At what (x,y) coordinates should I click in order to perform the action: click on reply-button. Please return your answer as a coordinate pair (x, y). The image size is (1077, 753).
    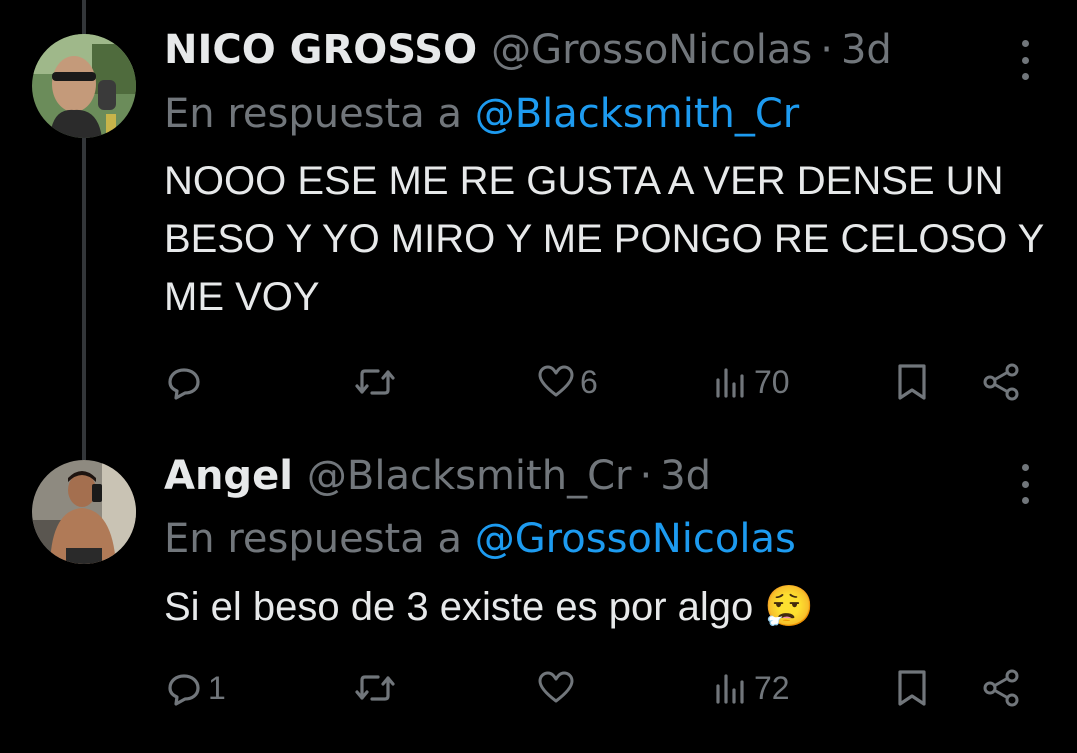
    Looking at the image, I should click on (186, 382).